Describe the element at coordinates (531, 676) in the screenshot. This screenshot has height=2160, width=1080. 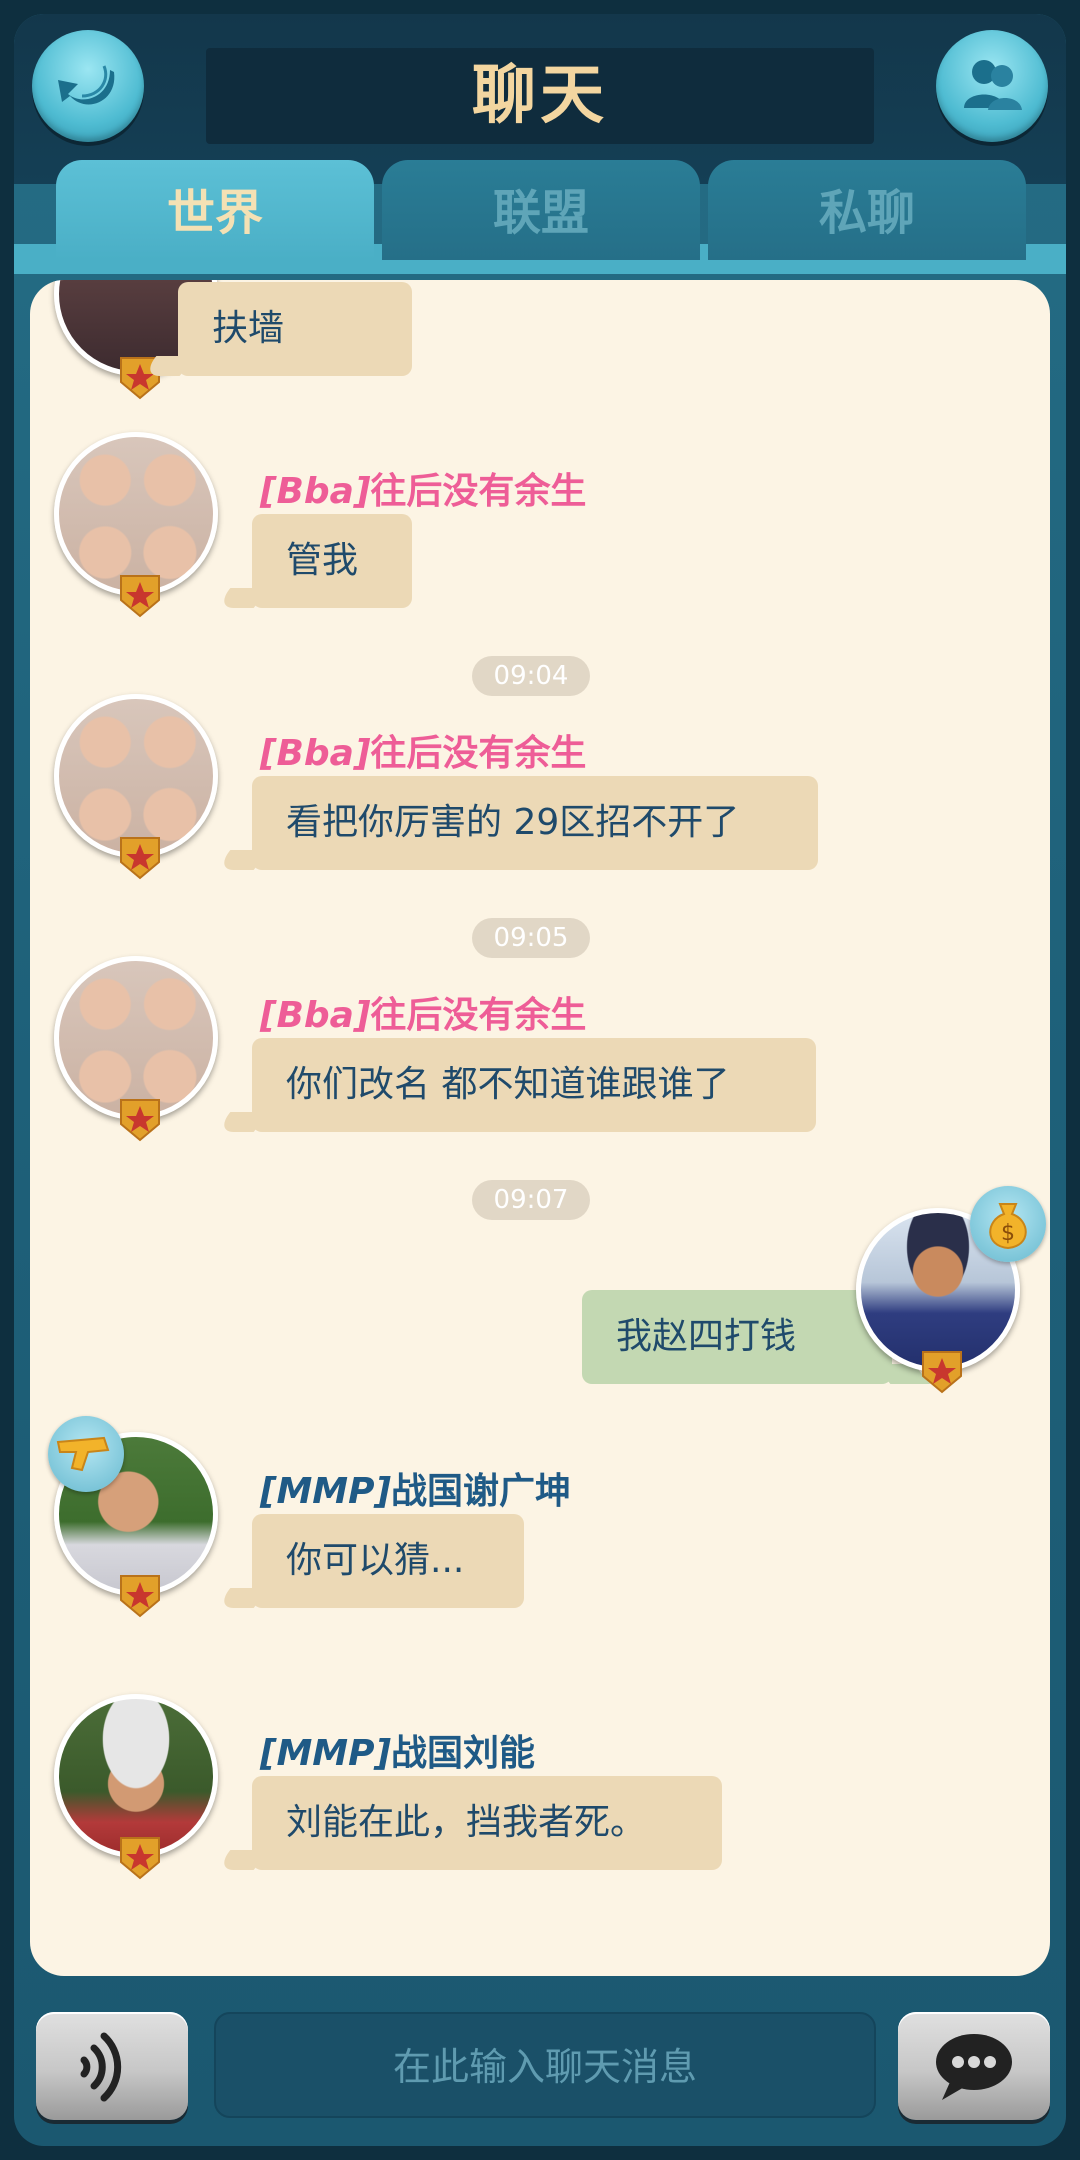
I see `timestamp: 09:04` at that location.